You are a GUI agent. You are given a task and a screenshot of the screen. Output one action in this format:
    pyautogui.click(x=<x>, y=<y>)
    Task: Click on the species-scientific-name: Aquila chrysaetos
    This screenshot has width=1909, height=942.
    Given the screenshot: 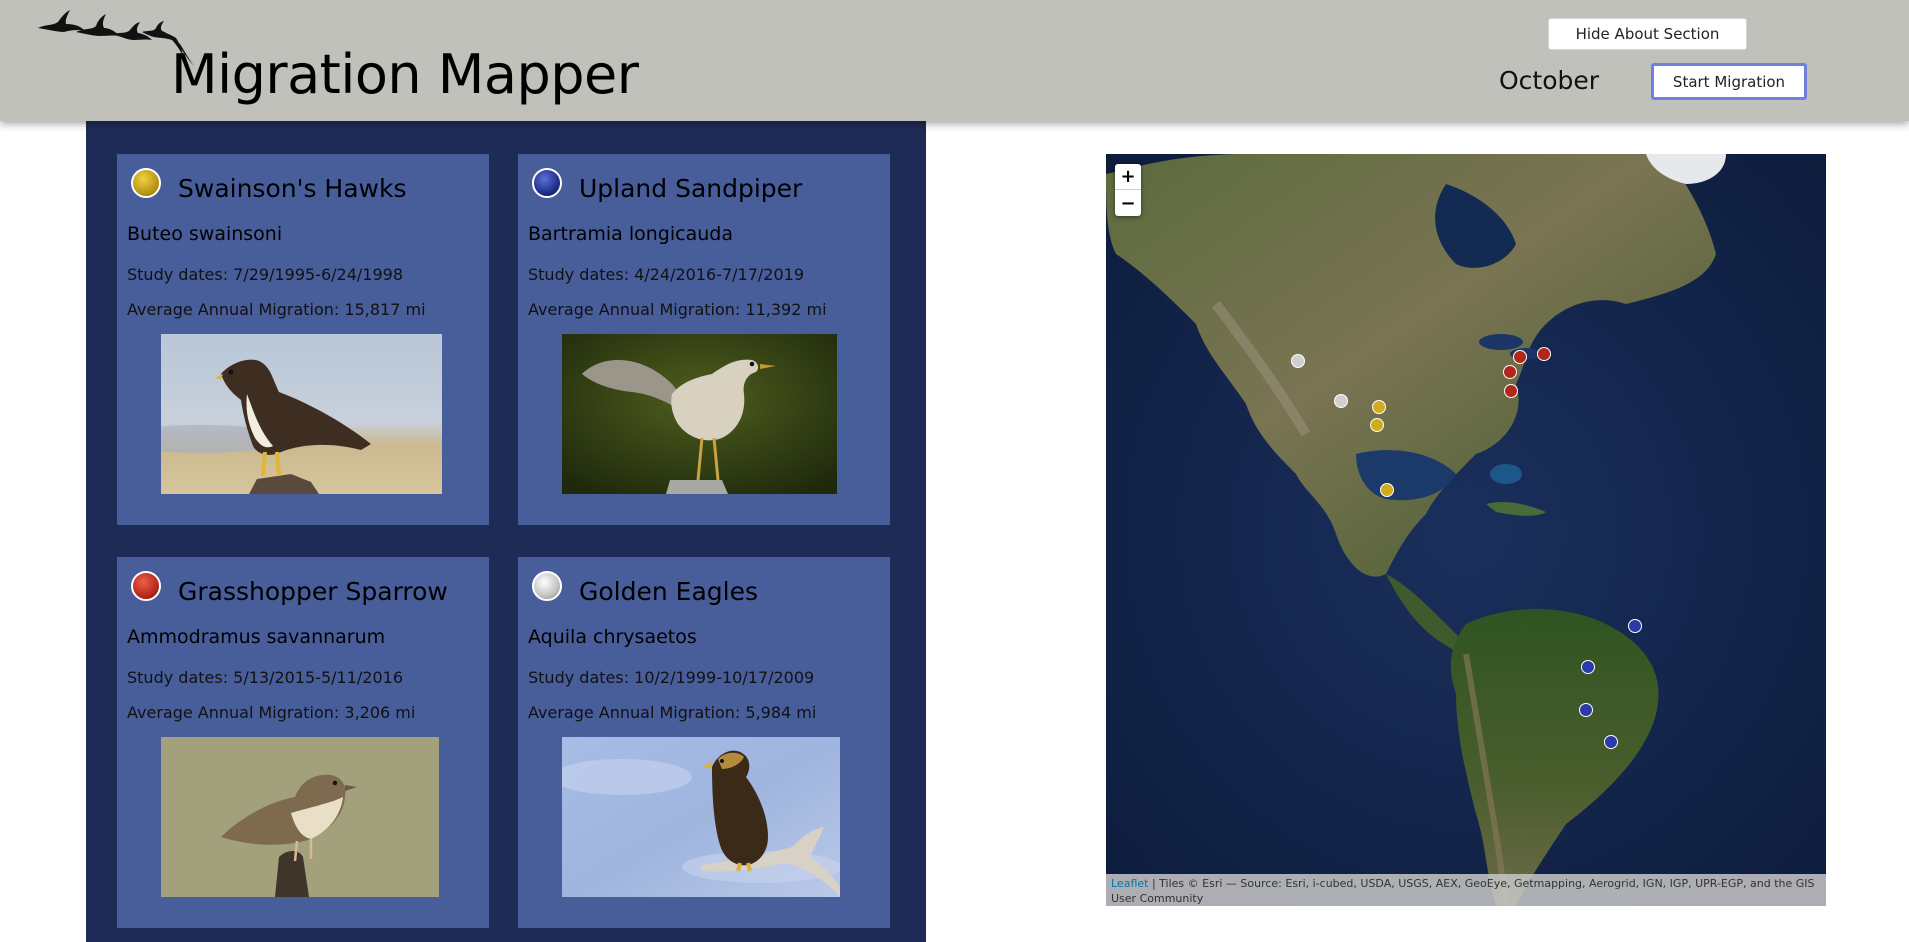 What is the action you would take?
    pyautogui.click(x=612, y=637)
    